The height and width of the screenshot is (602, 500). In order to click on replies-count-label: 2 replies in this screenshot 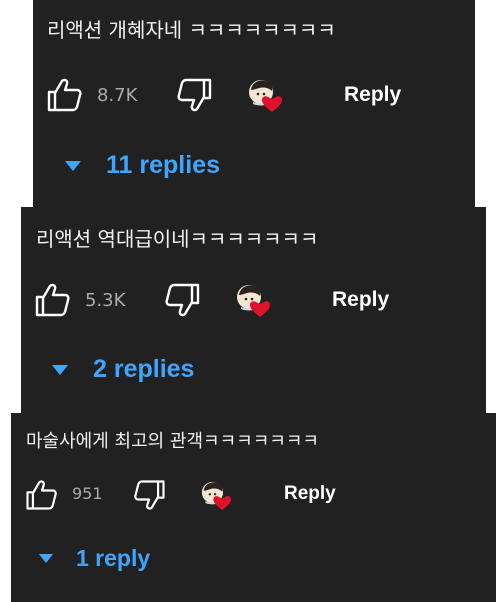, I will do `click(144, 369)`.